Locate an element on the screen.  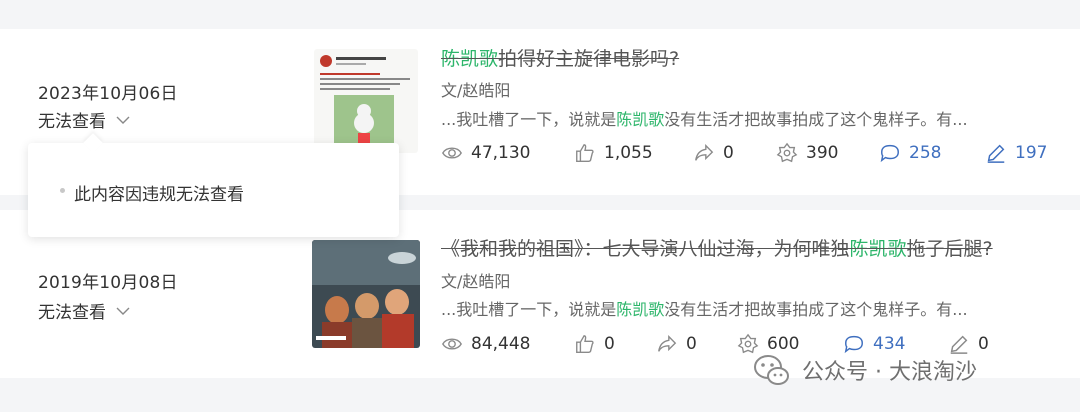
status-popover: 此内容因违规无法查看 is located at coordinates (213, 190).